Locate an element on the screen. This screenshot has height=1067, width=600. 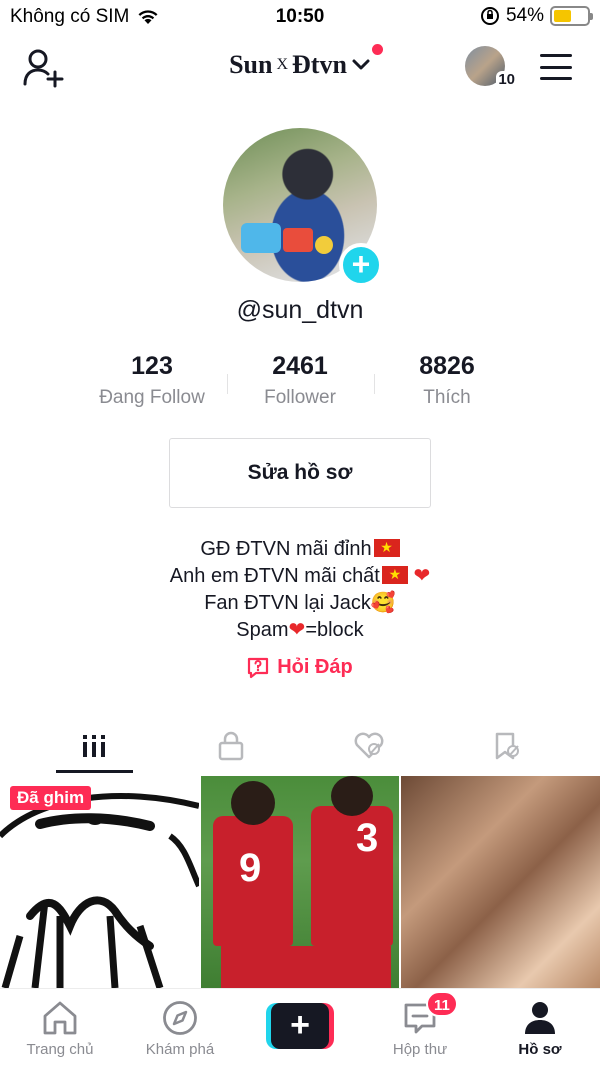
account-switcher: Sun X Đtvn is located at coordinates (306, 62).